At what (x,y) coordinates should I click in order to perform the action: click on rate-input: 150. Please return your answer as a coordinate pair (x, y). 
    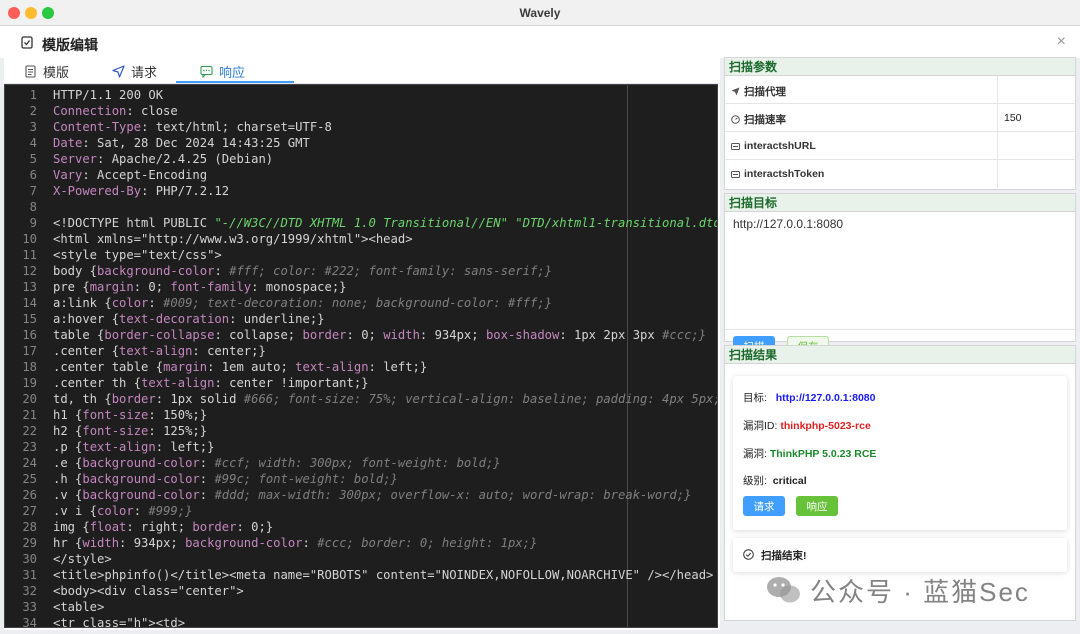
    Looking at the image, I should click on (1037, 118).